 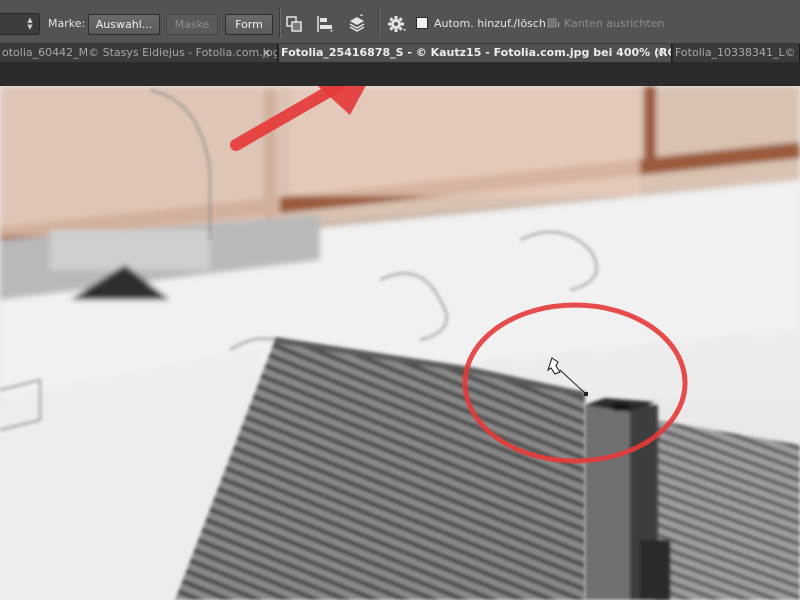 I want to click on align-edges-checkbox, so click(x=552, y=23).